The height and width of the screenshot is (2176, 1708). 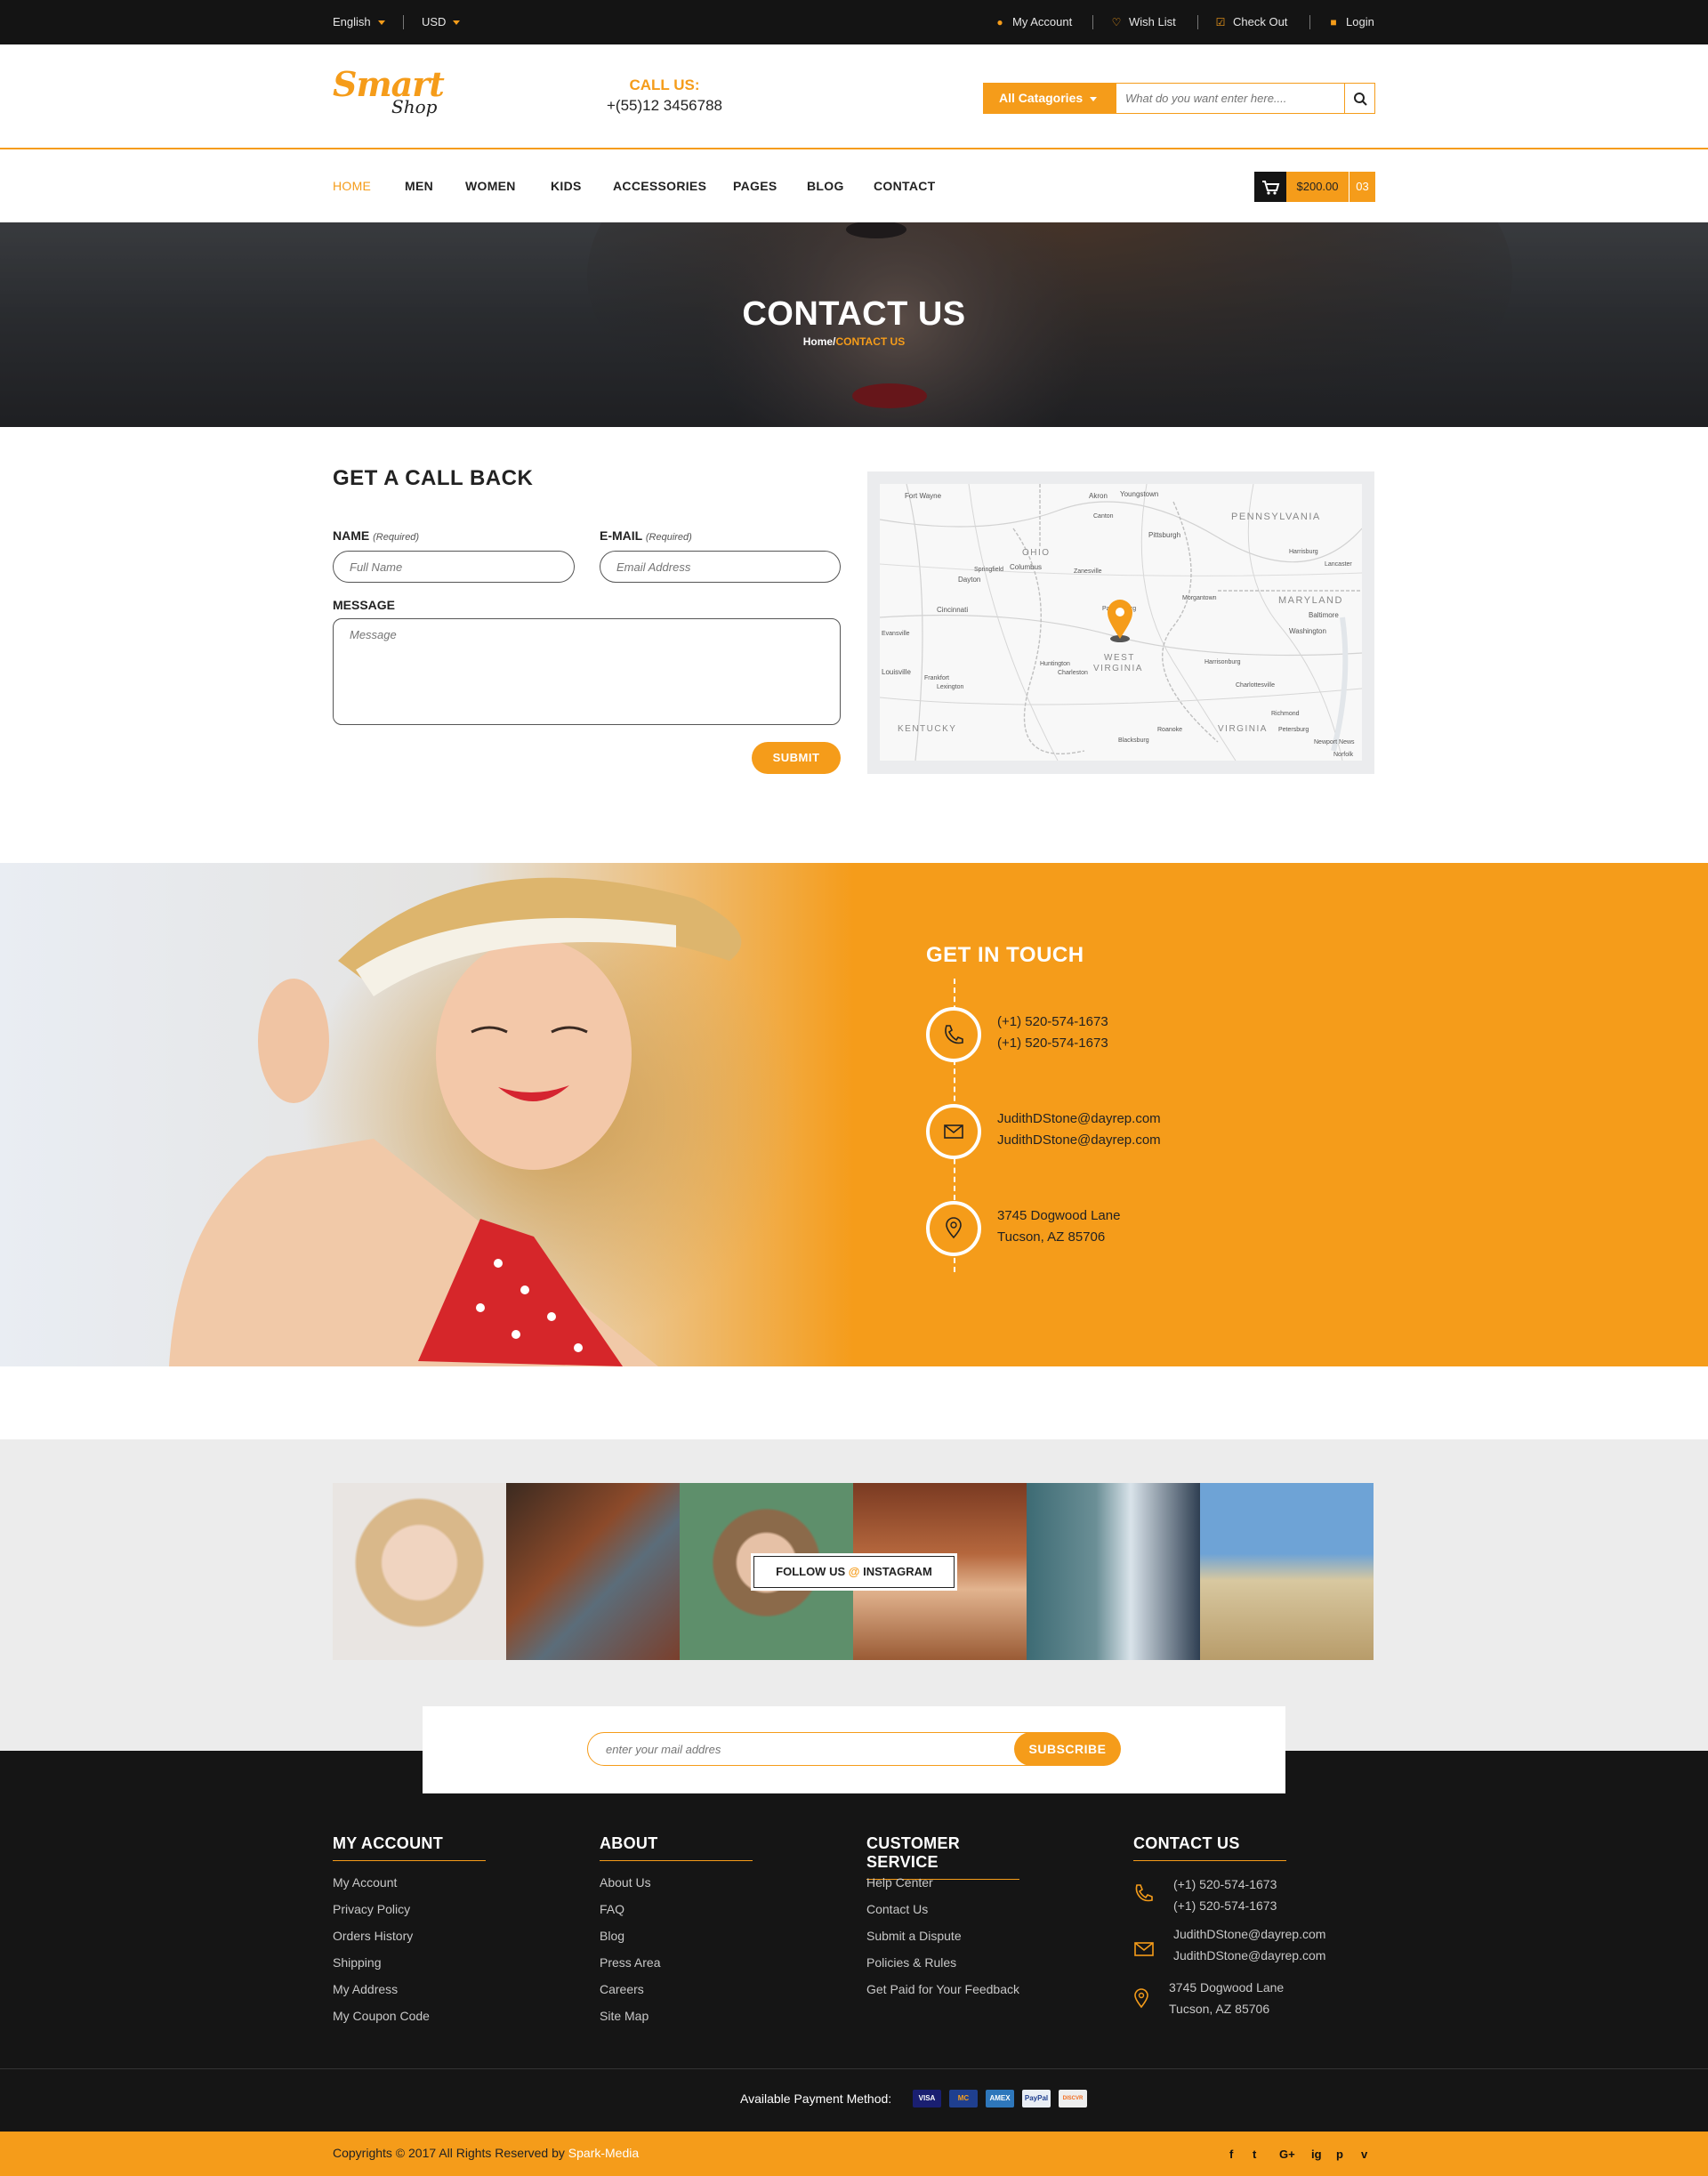 I want to click on footer-heading-about: ABOUT, so click(x=676, y=1847).